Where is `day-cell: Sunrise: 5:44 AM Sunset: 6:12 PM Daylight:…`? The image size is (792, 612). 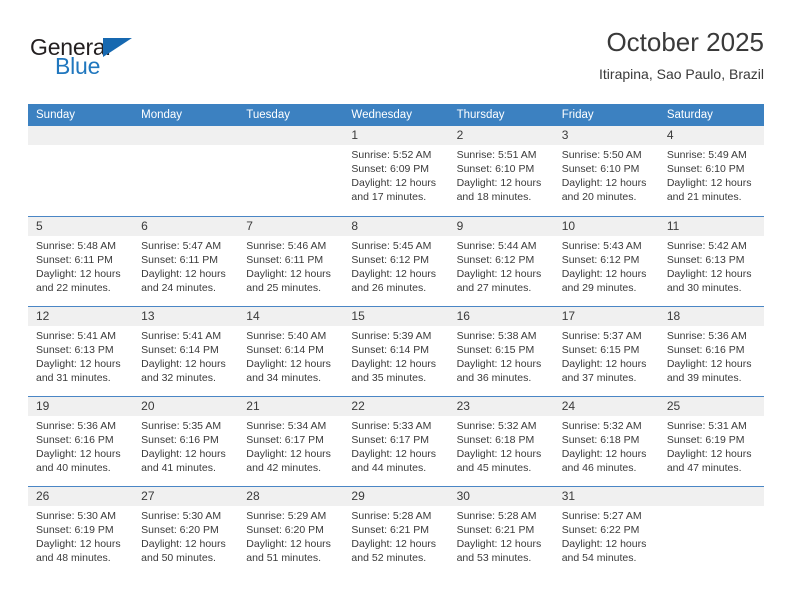 day-cell: Sunrise: 5:44 AM Sunset: 6:12 PM Daylight:… is located at coordinates (501, 271).